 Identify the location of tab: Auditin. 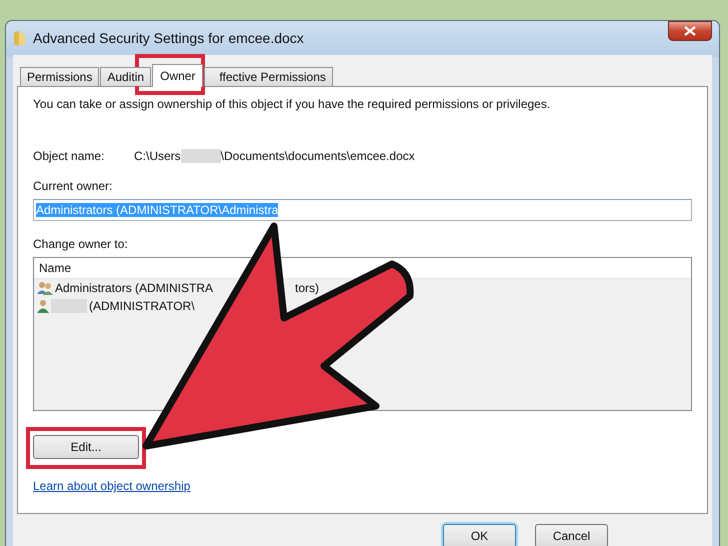
(126, 76).